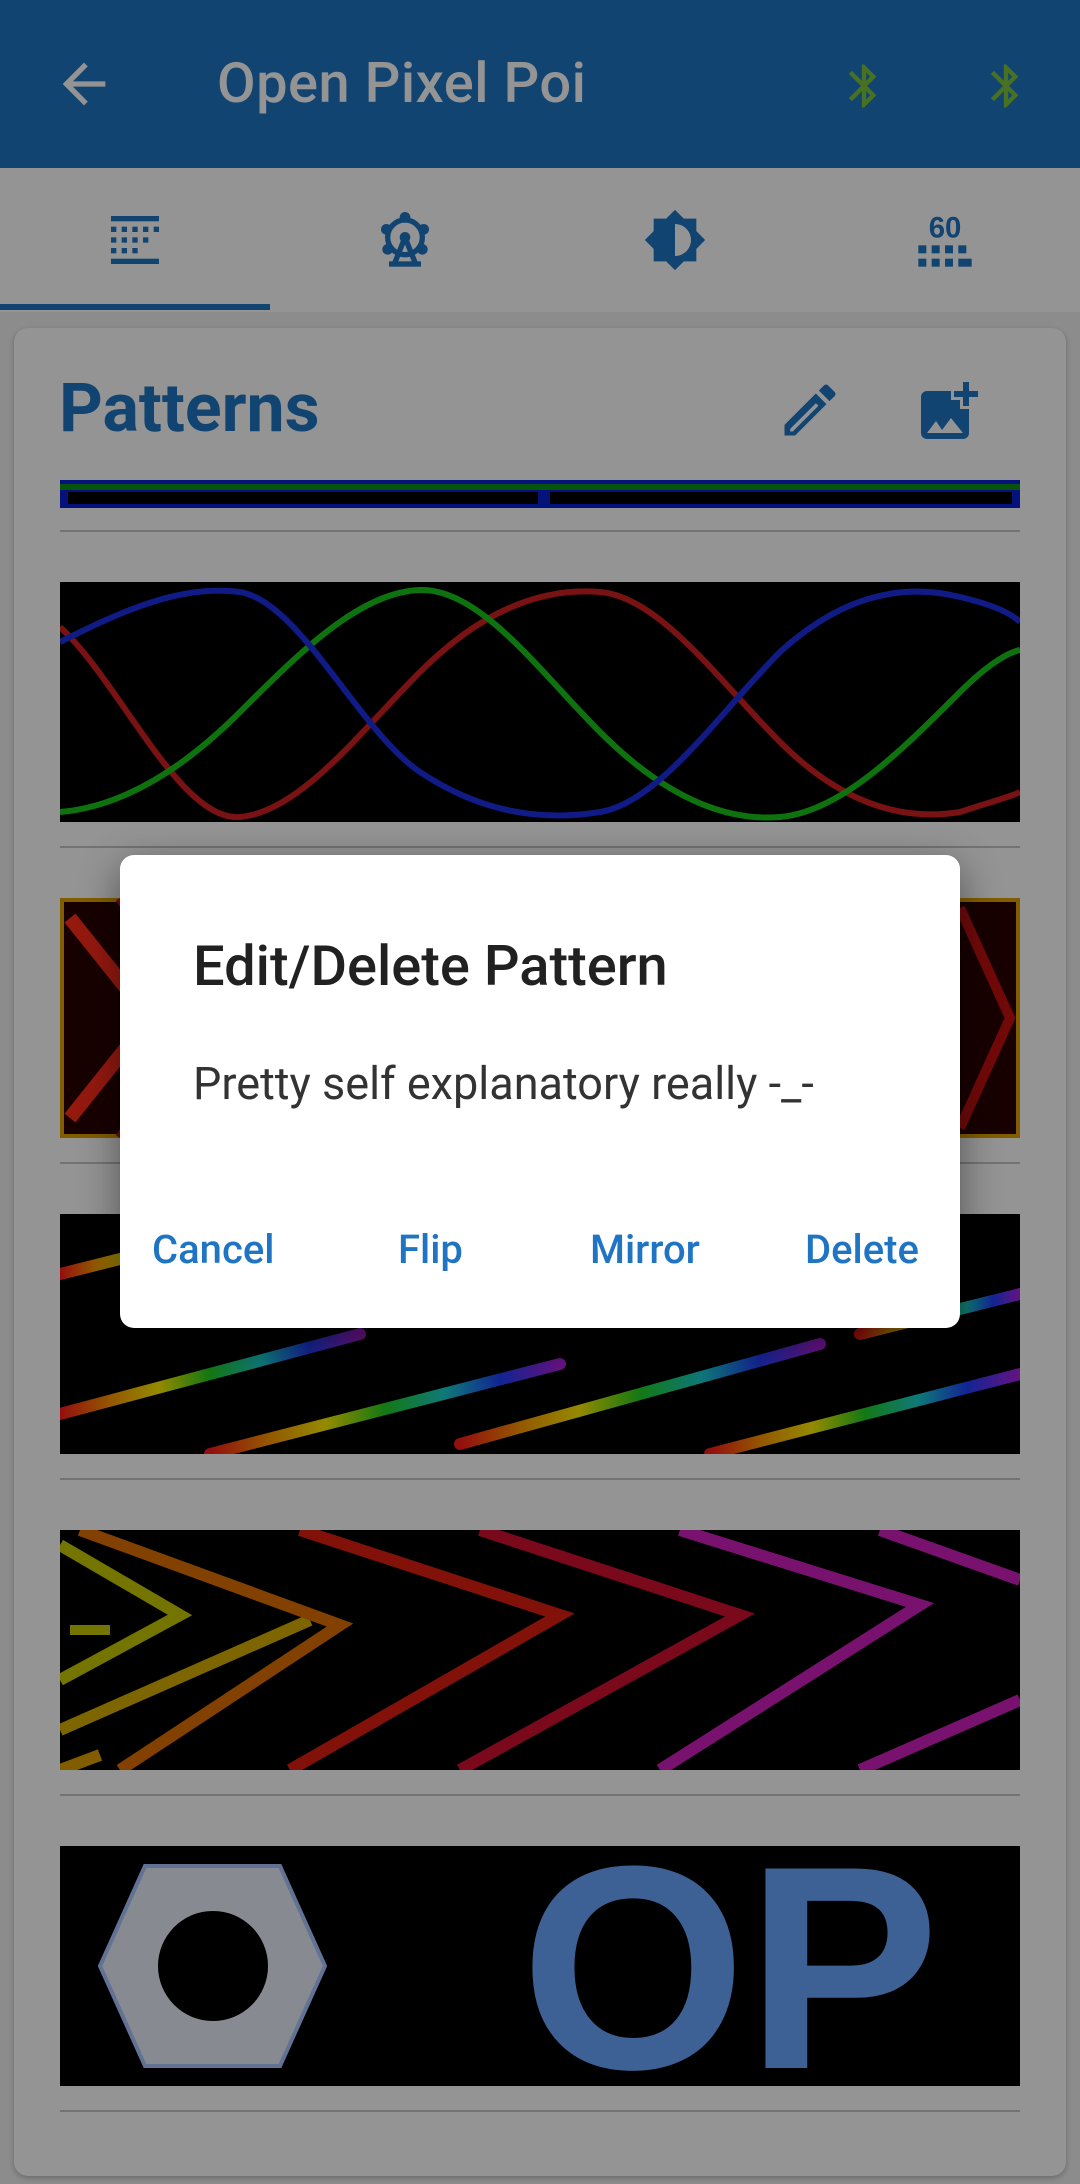 This screenshot has height=2184, width=1080. Describe the element at coordinates (430, 1249) in the screenshot. I see `flip-button: Flip` at that location.